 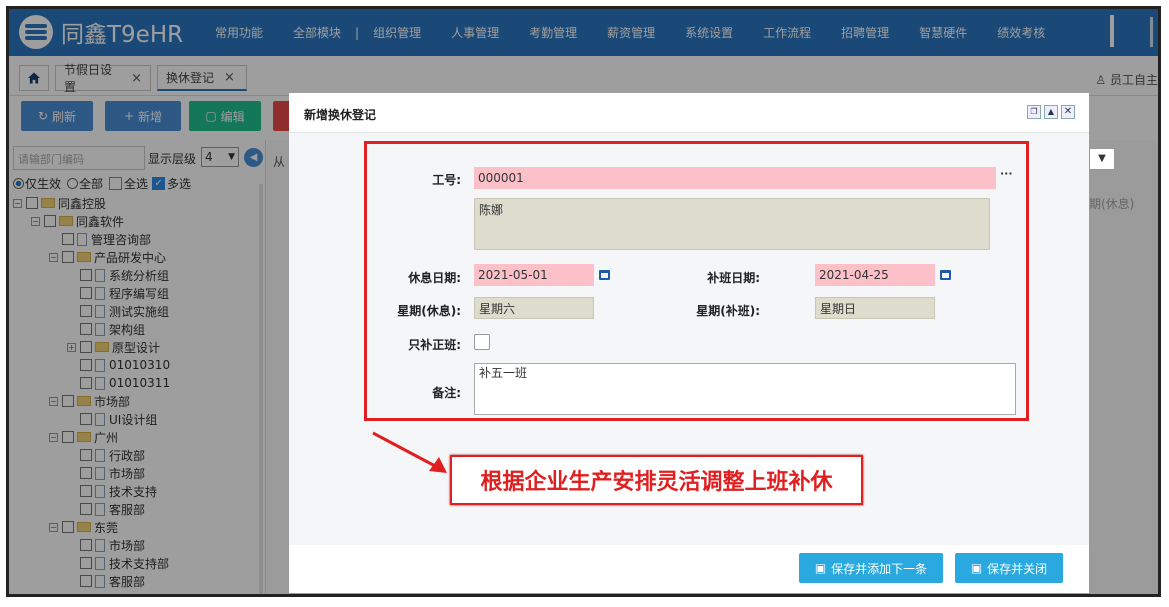 What do you see at coordinates (1034, 112) in the screenshot?
I see `restore-icon: ❐` at bounding box center [1034, 112].